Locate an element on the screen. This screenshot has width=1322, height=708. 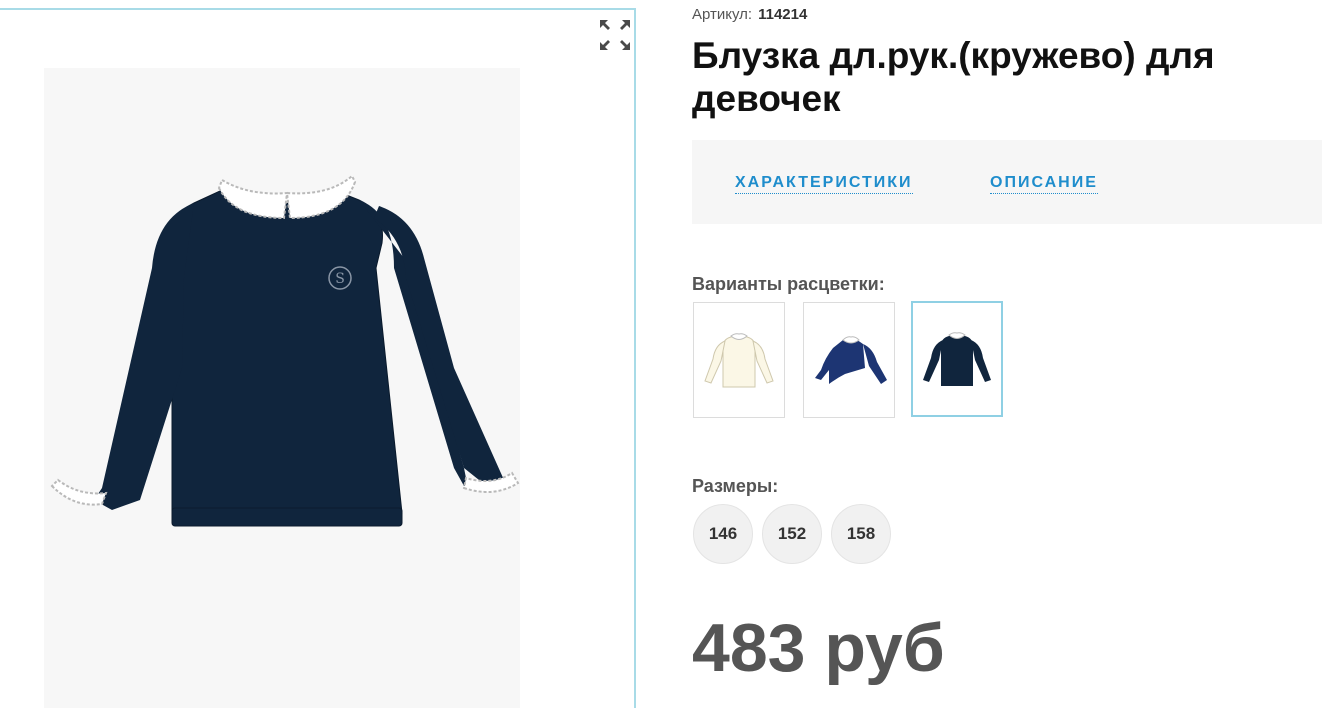
sku-label: Артикул: is located at coordinates (722, 14).